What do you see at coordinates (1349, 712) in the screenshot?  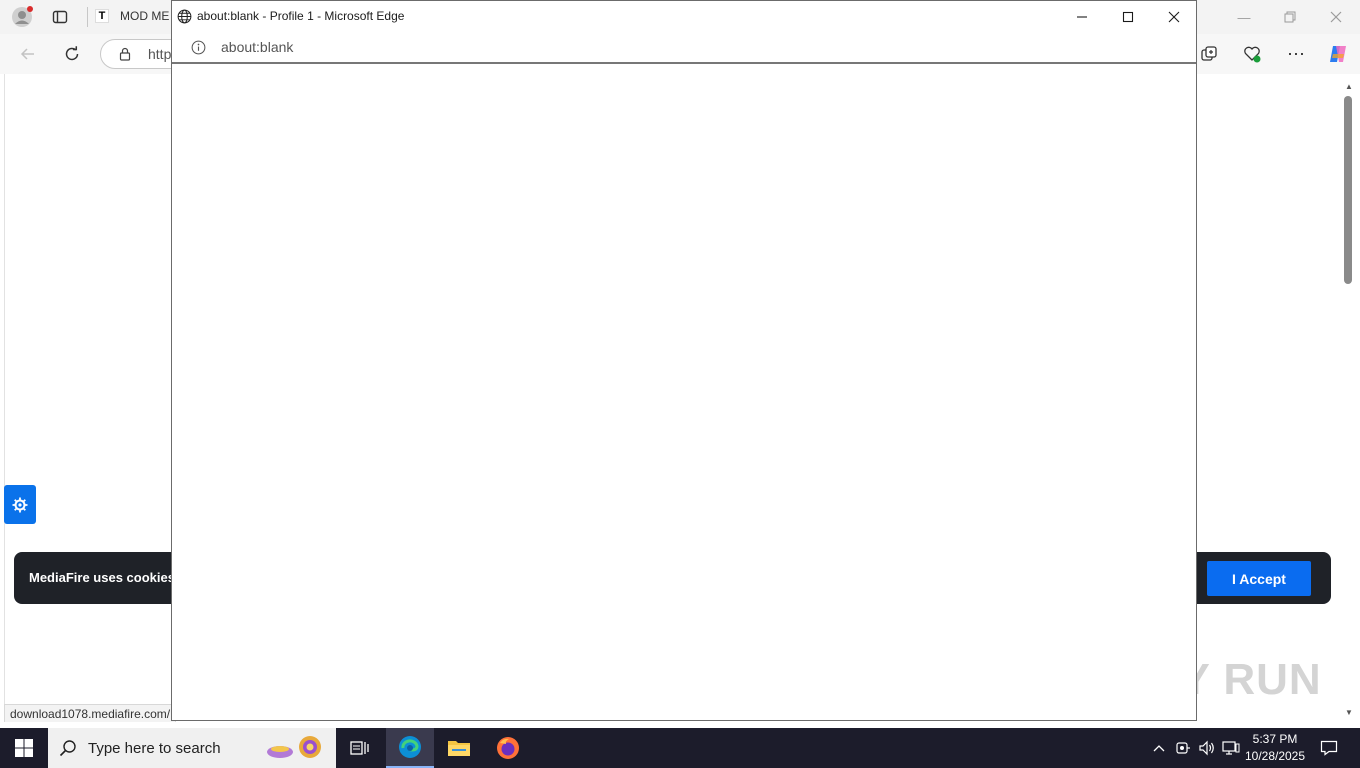 I see `scroll-down-icon: ▼` at bounding box center [1349, 712].